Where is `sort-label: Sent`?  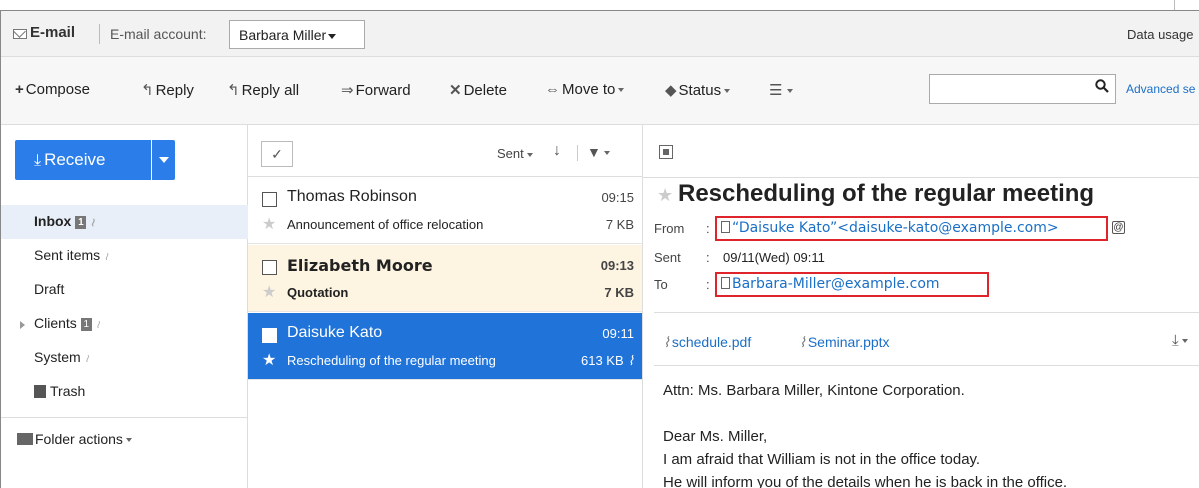 sort-label: Sent is located at coordinates (510, 153).